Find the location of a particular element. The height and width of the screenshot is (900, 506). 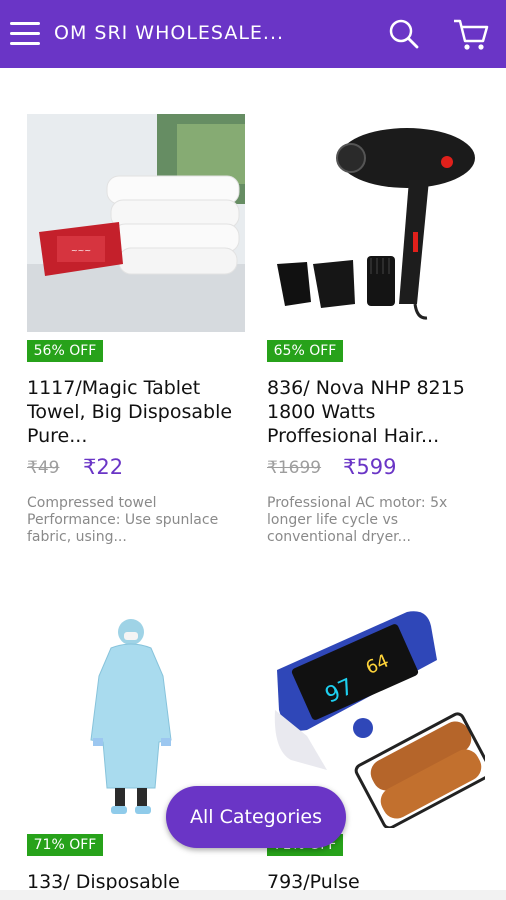

product-card: 97 64 71% OFF 793/Pulse is located at coordinates (377, 751).